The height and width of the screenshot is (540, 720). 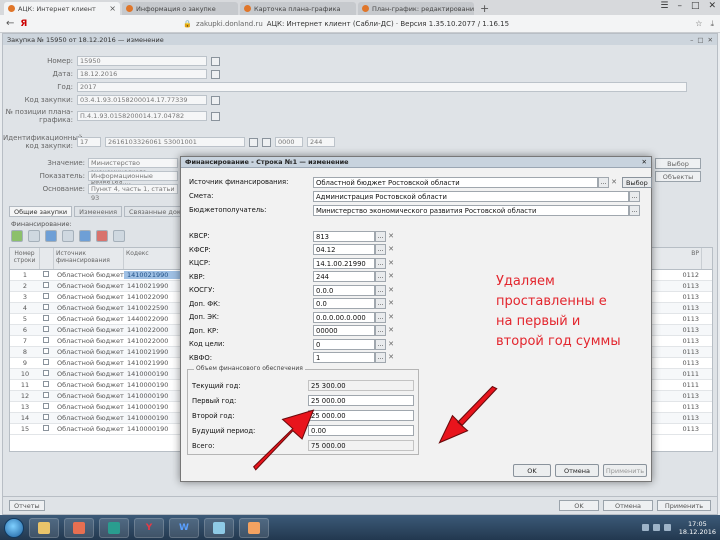 What do you see at coordinates (684, 505) in the screenshot?
I see `footer-apply-button: Применить` at bounding box center [684, 505].